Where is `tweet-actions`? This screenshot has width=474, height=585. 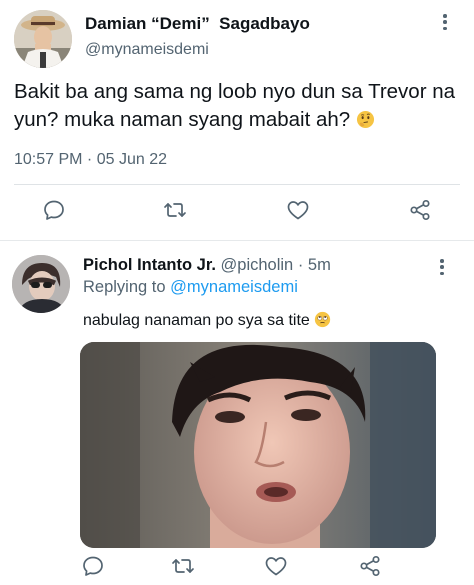 tweet-actions is located at coordinates (237, 211).